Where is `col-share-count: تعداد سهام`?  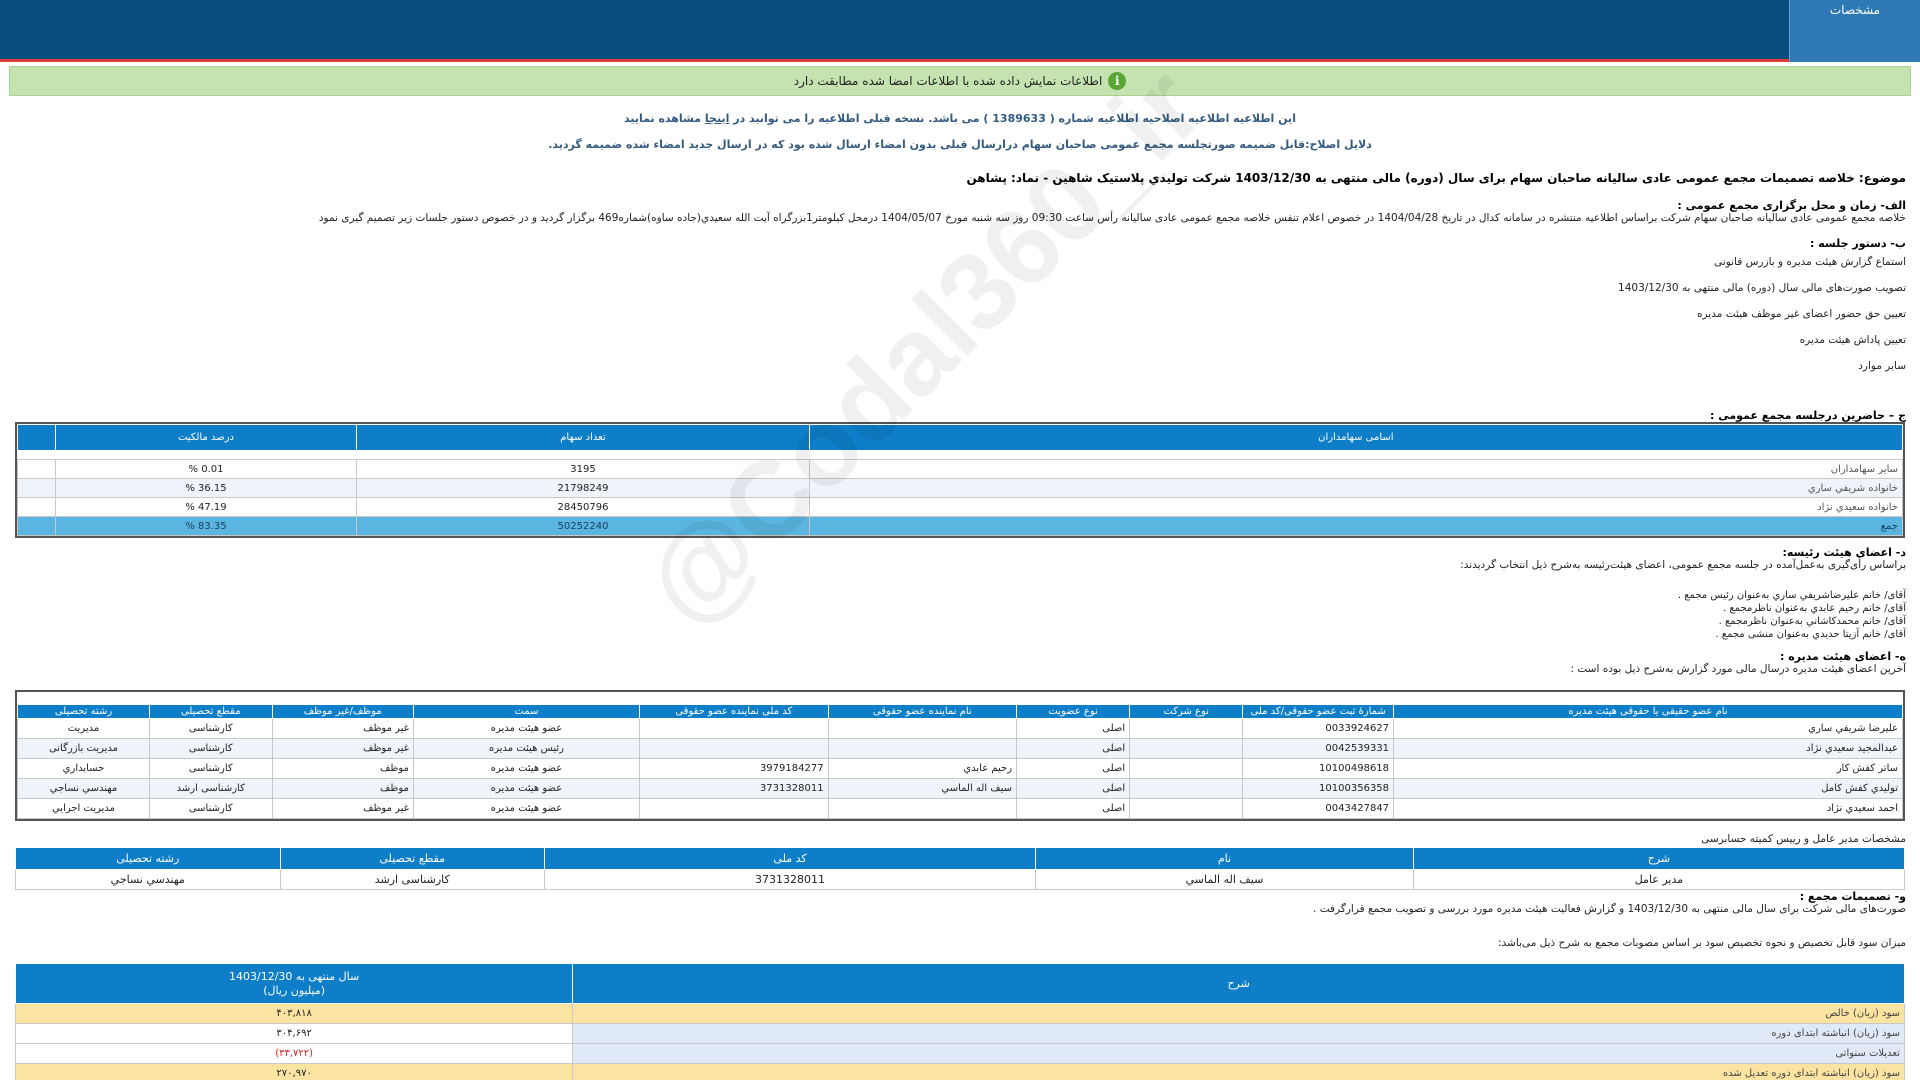
col-share-count: تعداد سهام is located at coordinates (583, 437).